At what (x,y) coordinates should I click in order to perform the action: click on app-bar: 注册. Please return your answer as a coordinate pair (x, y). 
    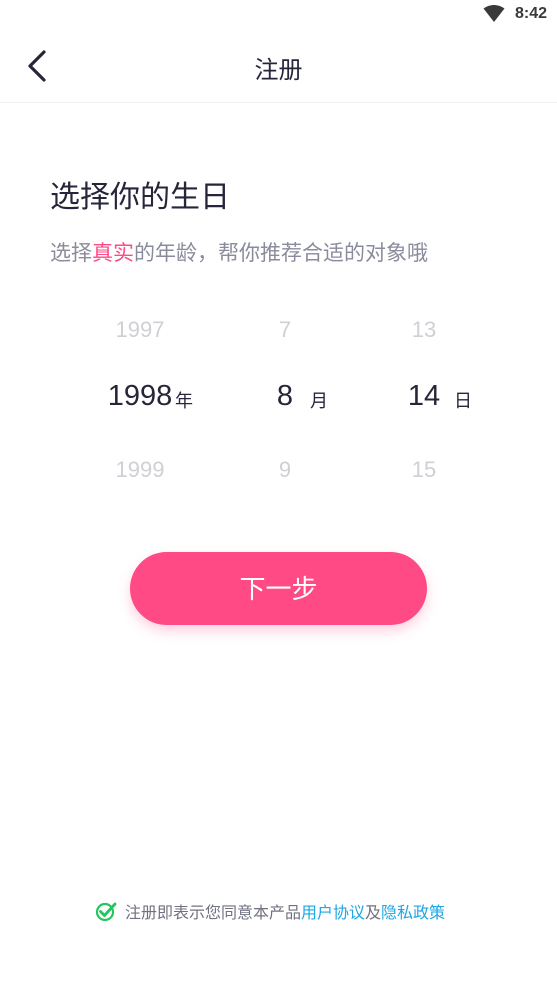
    Looking at the image, I should click on (278, 66).